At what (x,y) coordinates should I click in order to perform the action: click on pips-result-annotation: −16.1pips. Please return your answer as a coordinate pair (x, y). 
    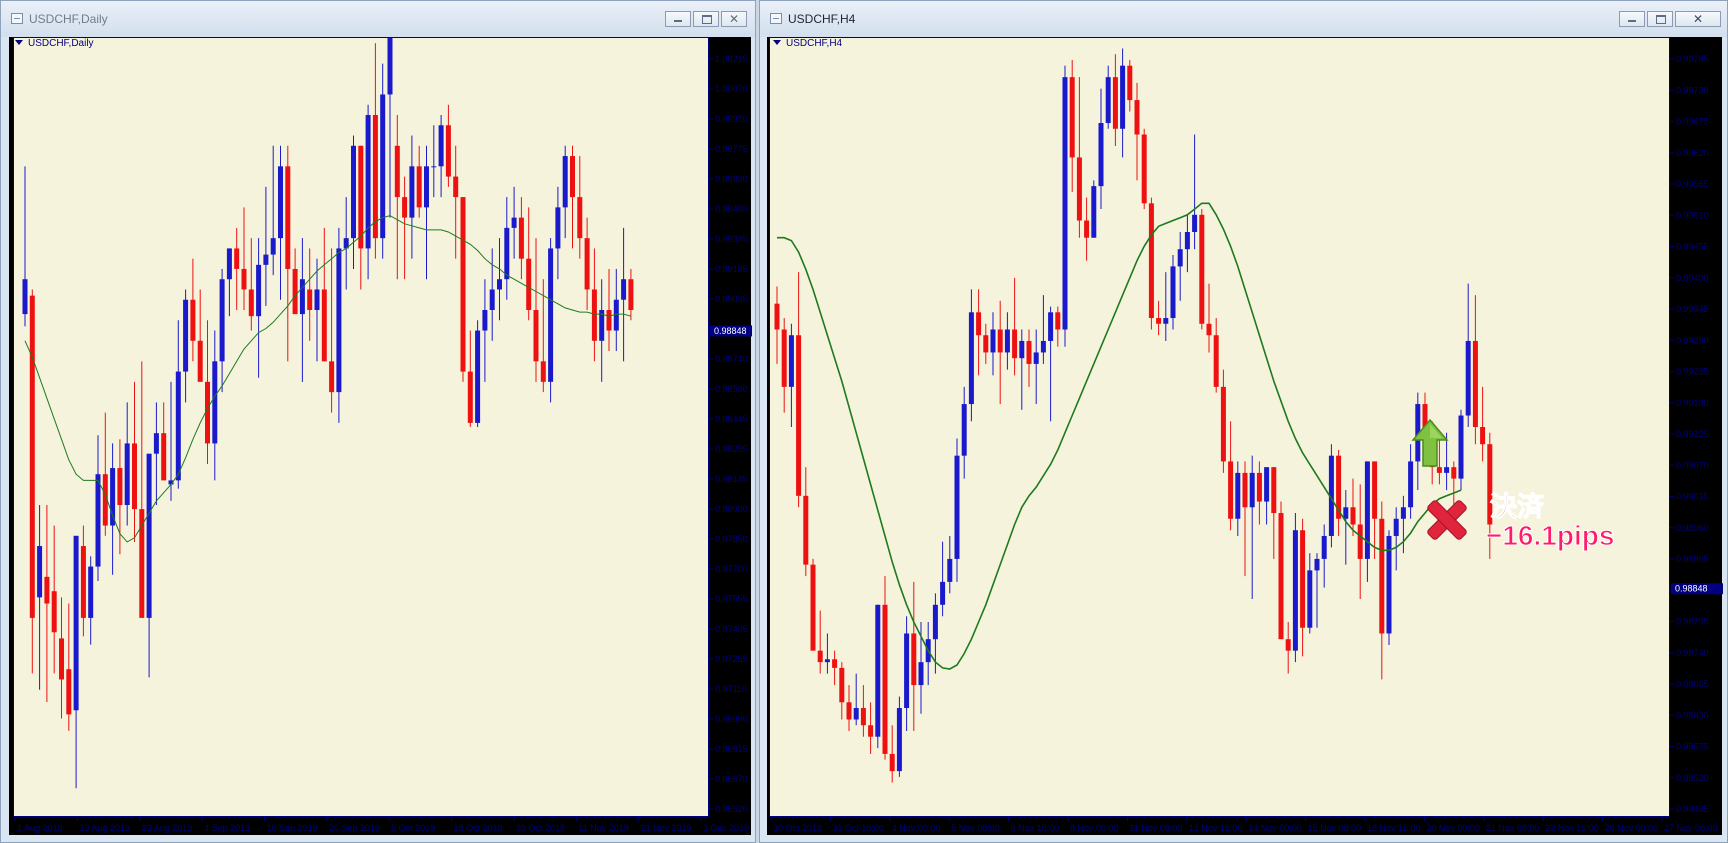
    Looking at the image, I should click on (1550, 536).